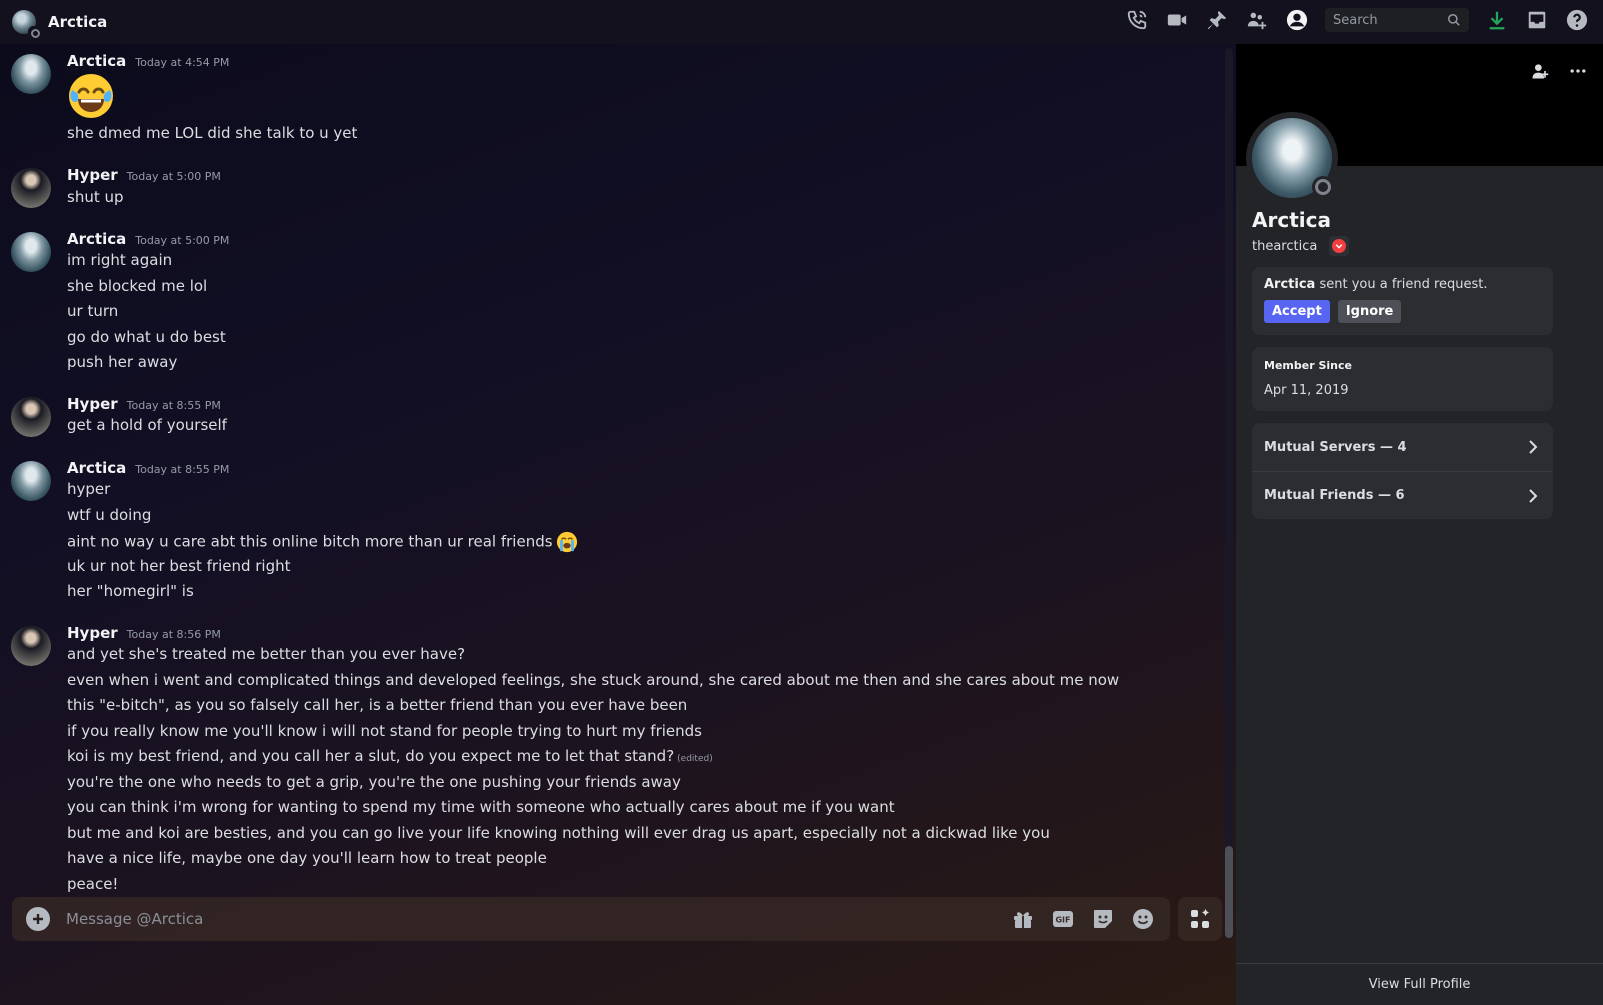 This screenshot has height=1005, width=1603. Describe the element at coordinates (1308, 365) in the screenshot. I see `member-since-label: Member Since` at that location.